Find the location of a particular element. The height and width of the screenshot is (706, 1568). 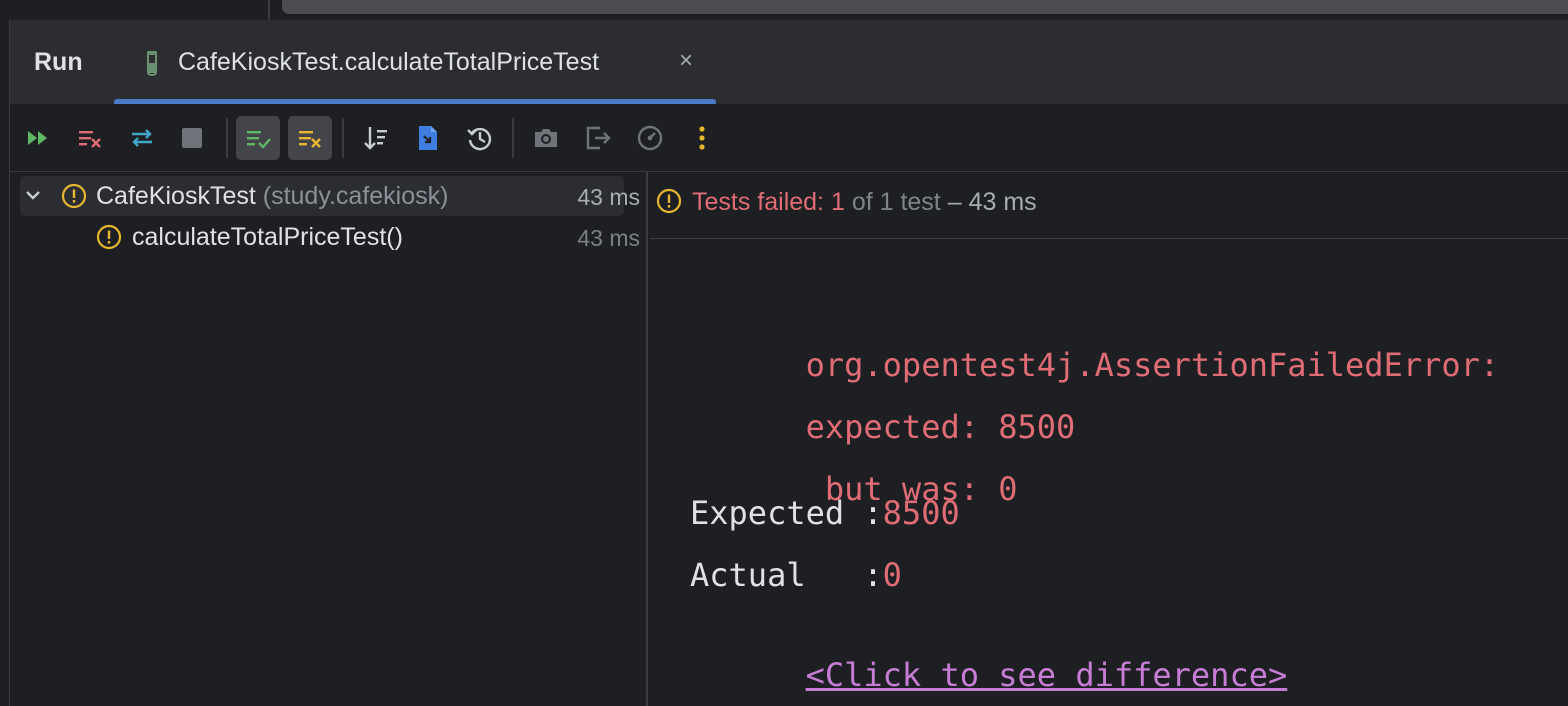

history-icon is located at coordinates (480, 138).